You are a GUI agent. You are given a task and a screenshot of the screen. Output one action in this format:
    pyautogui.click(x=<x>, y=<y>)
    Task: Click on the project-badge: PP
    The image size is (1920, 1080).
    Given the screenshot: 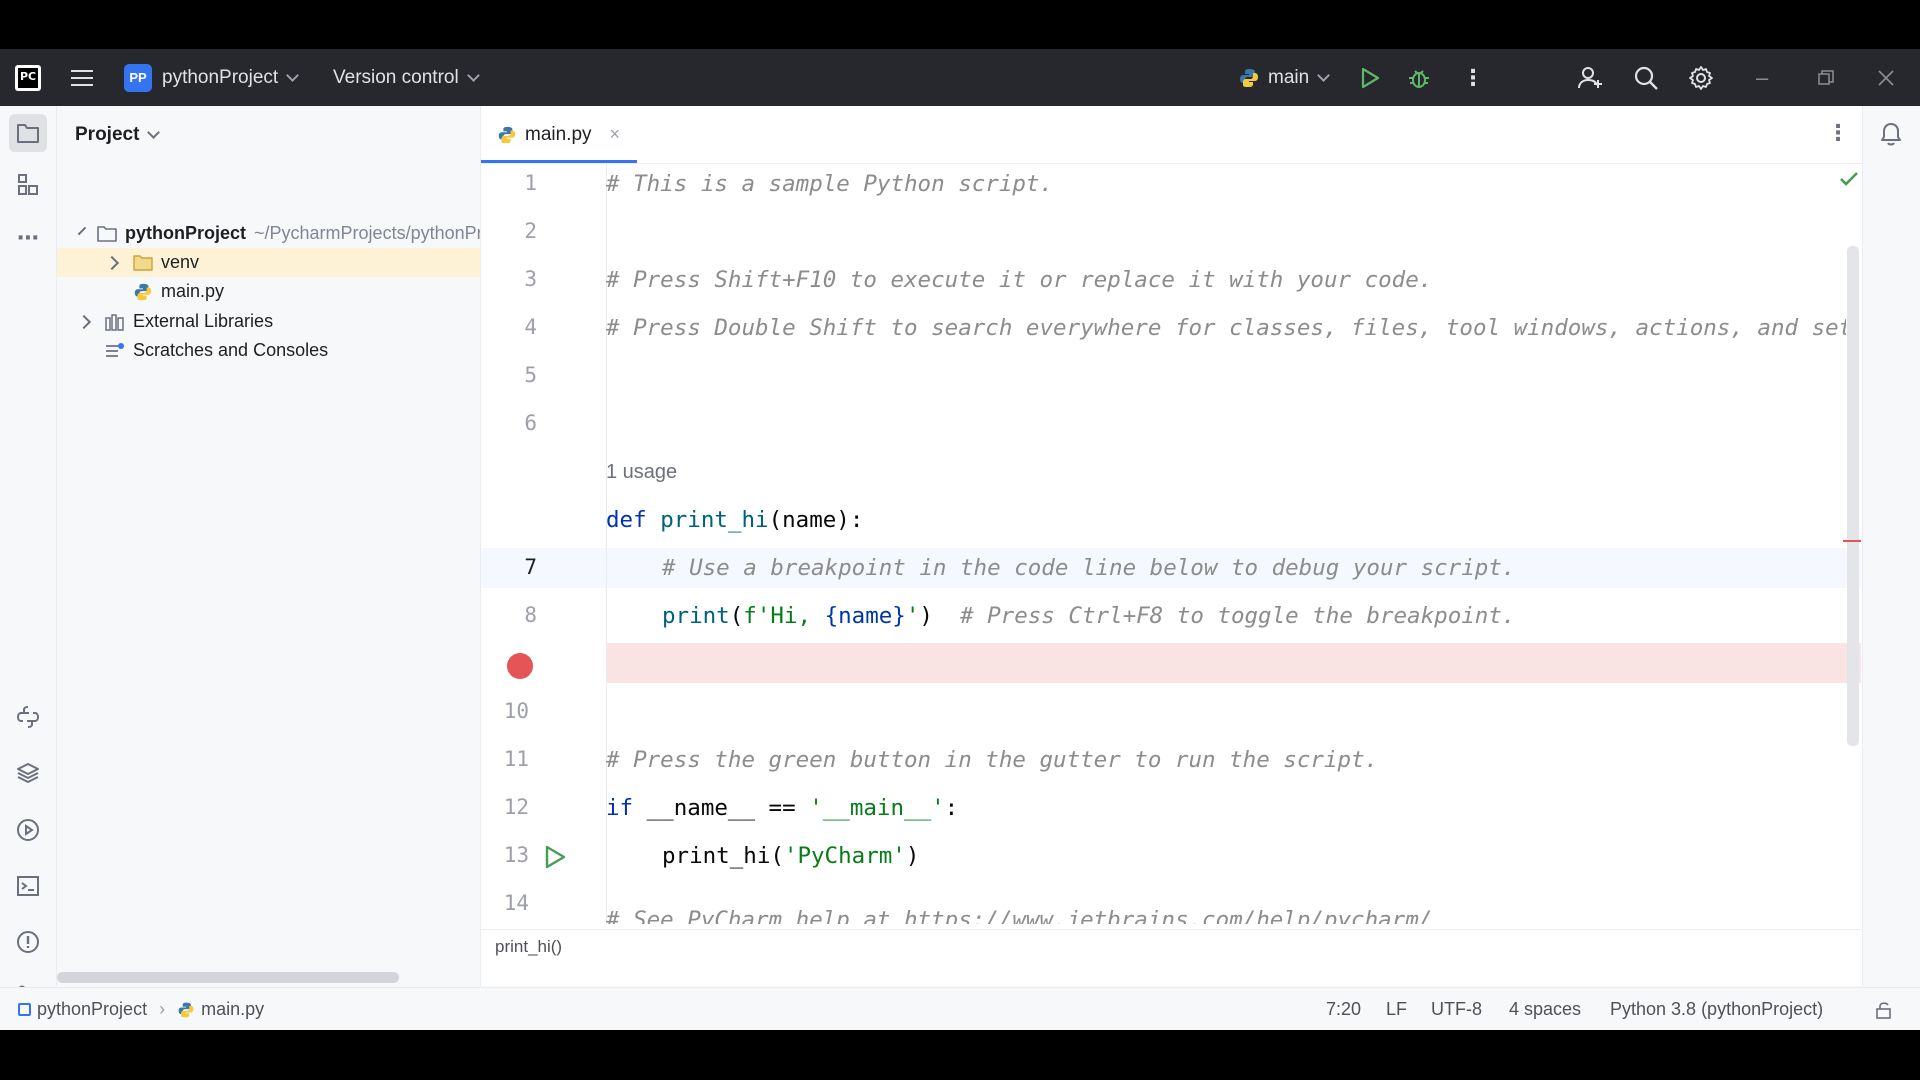 What is the action you would take?
    pyautogui.click(x=138, y=77)
    